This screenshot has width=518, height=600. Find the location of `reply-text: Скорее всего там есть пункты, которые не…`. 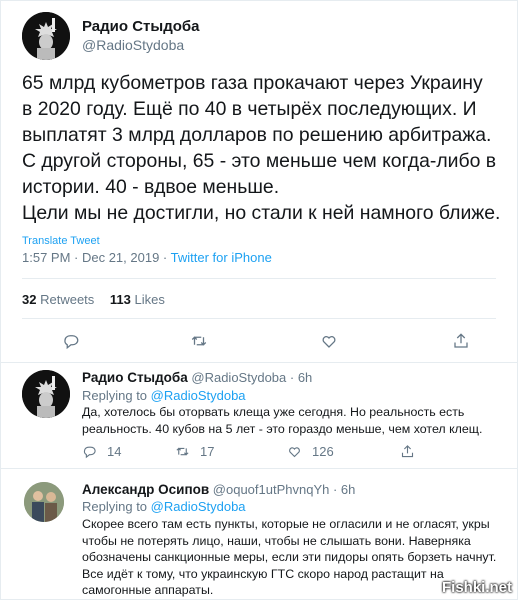

reply-text: Скорее всего там есть пункты, которые не… is located at coordinates (289, 557).